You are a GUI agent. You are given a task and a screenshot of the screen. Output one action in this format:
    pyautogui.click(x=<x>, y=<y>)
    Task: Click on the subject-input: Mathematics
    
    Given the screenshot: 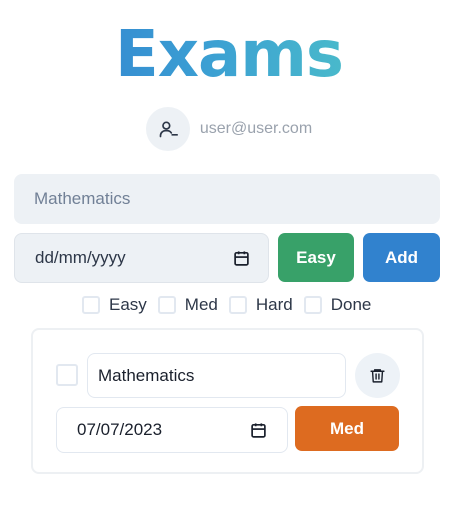 What is the action you would take?
    pyautogui.click(x=227, y=199)
    